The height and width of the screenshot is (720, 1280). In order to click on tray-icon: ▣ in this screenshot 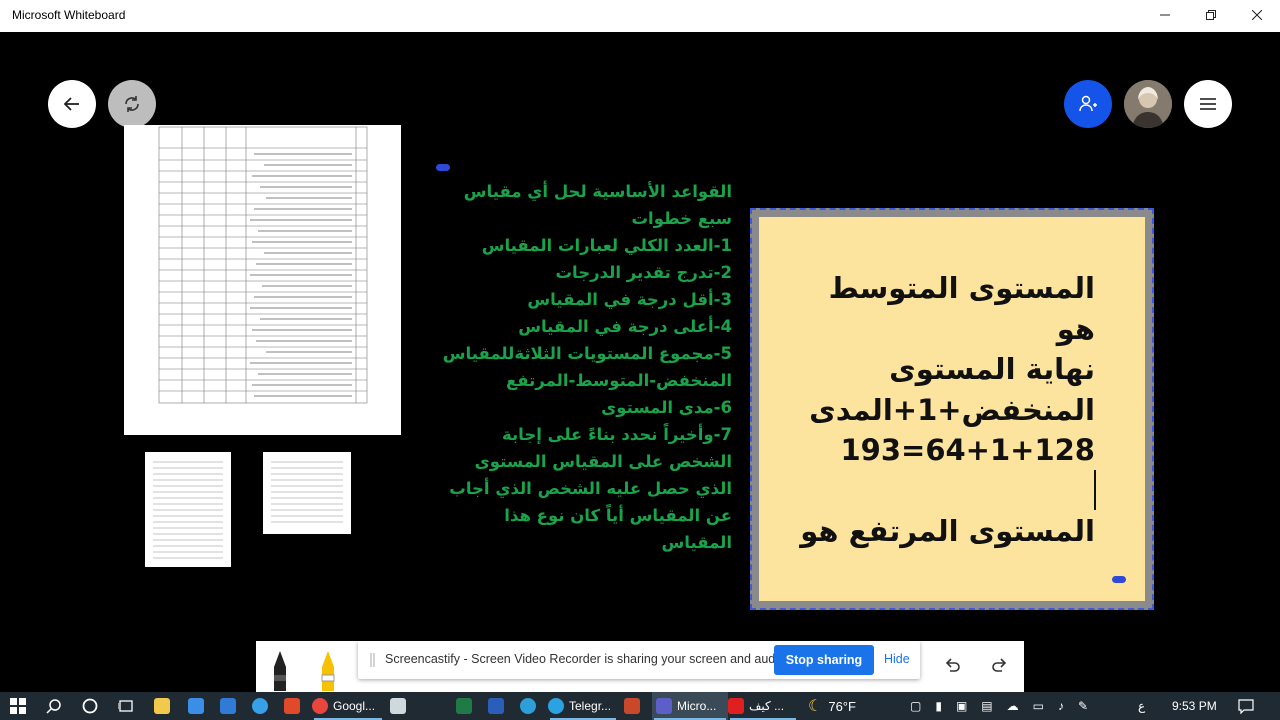, I will do `click(961, 706)`.